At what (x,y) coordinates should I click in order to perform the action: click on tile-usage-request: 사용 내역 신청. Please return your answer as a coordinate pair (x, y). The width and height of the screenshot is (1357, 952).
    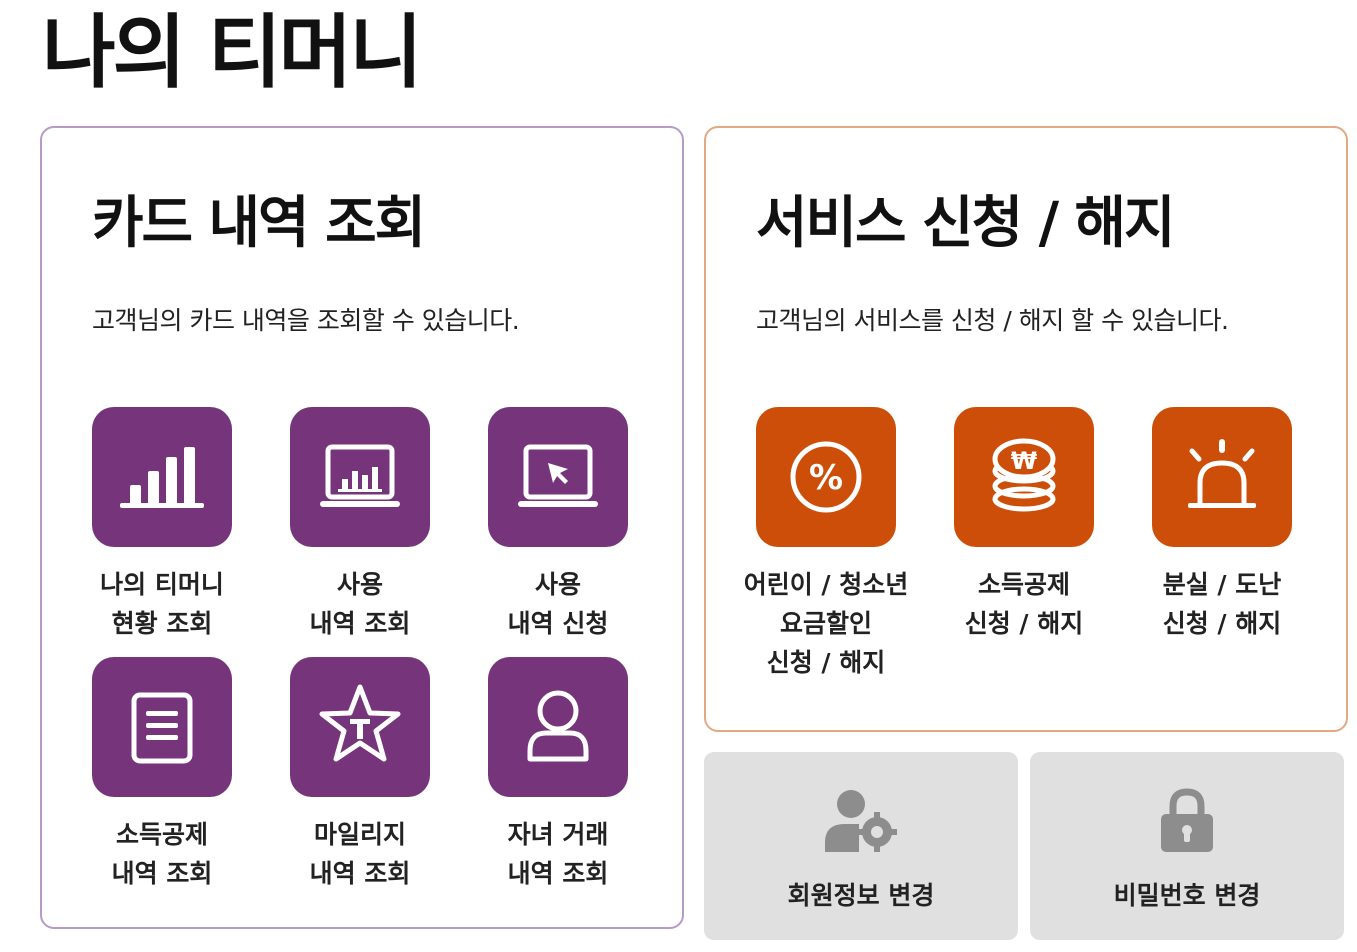
    Looking at the image, I should click on (543, 532).